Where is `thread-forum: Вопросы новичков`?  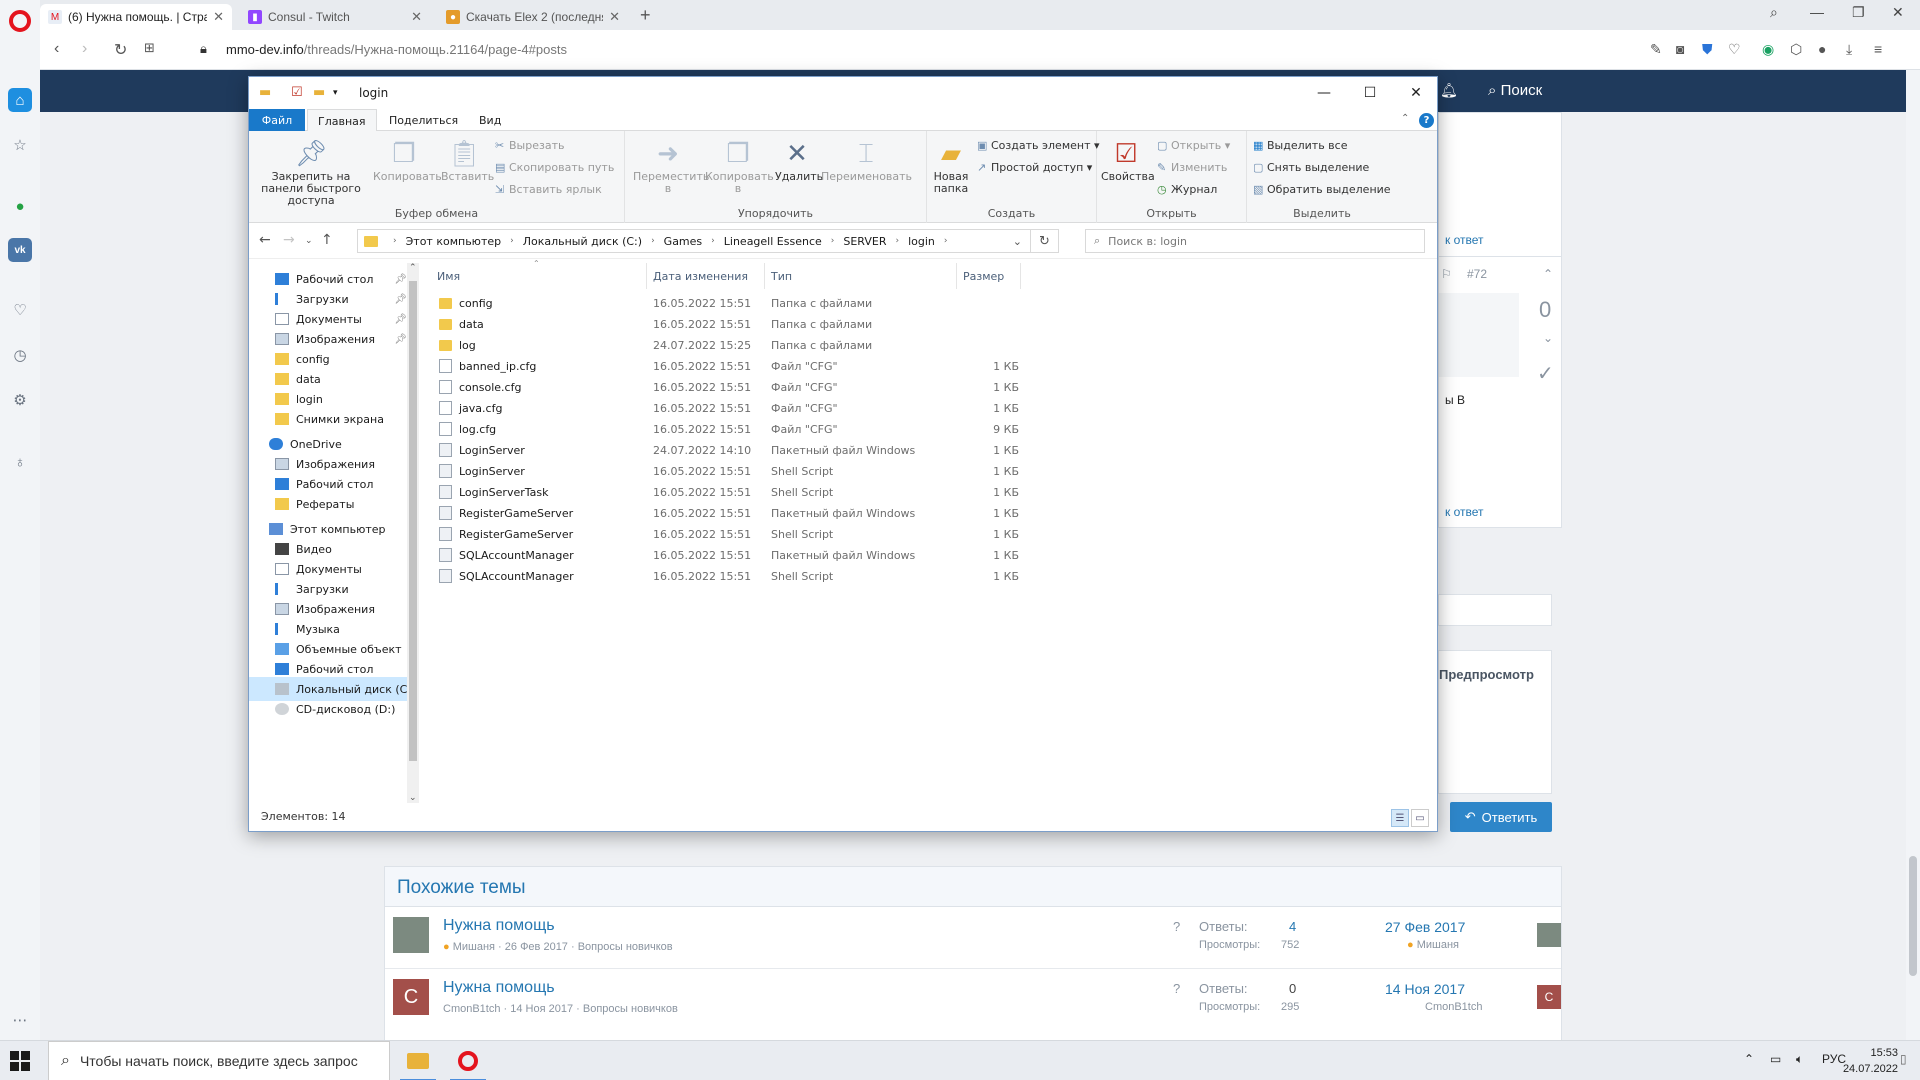
thread-forum: Вопросы новичков is located at coordinates (630, 1009).